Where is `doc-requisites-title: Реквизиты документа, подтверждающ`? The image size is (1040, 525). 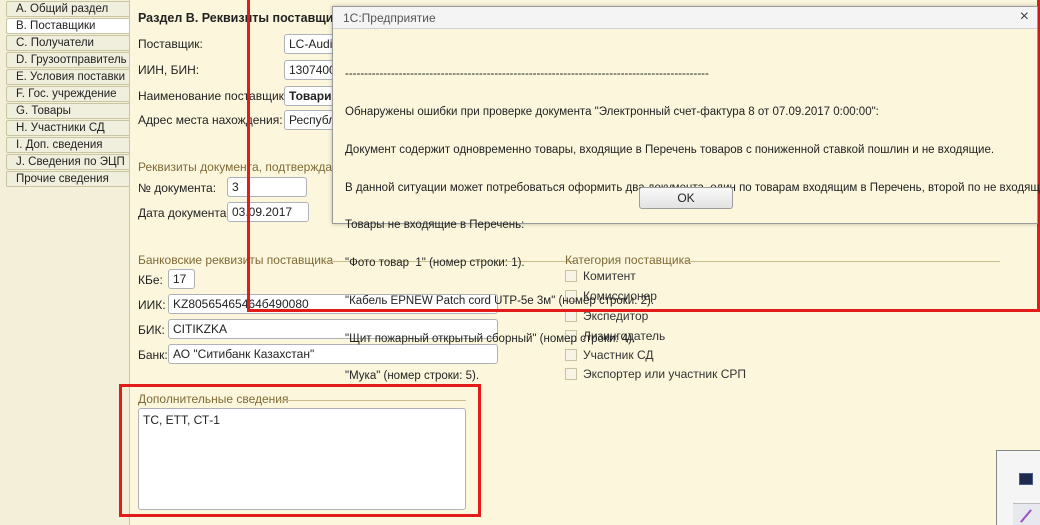
doc-requisites-title: Реквизиты документа, подтверждающ is located at coordinates (244, 167).